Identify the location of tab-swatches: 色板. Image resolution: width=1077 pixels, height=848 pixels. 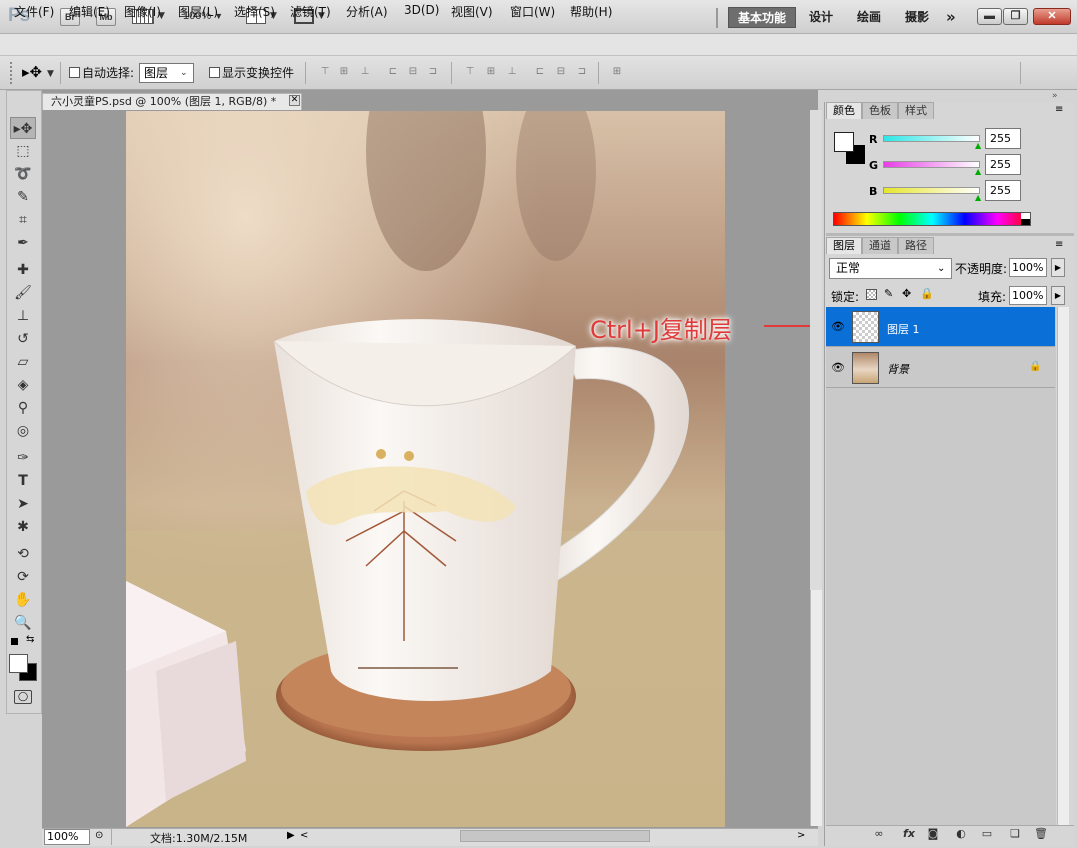
(880, 110).